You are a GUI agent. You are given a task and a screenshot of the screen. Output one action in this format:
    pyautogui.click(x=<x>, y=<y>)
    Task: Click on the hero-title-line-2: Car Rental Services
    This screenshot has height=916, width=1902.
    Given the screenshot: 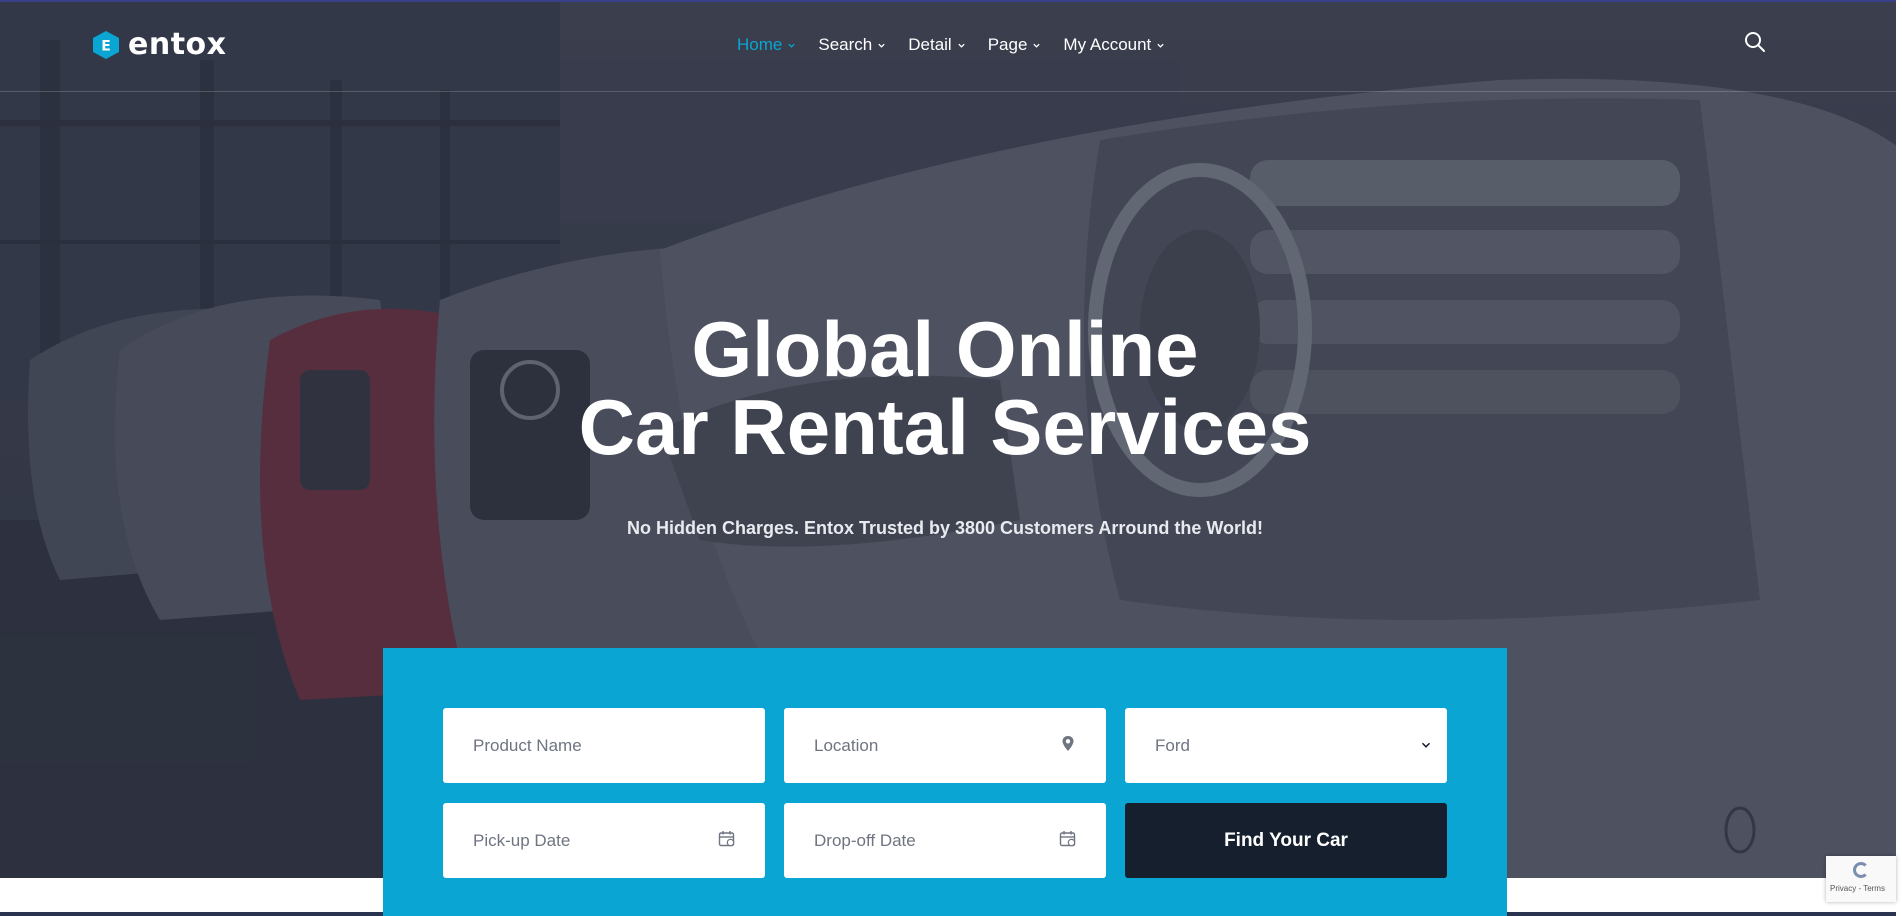 What is the action you would take?
    pyautogui.click(x=945, y=427)
    